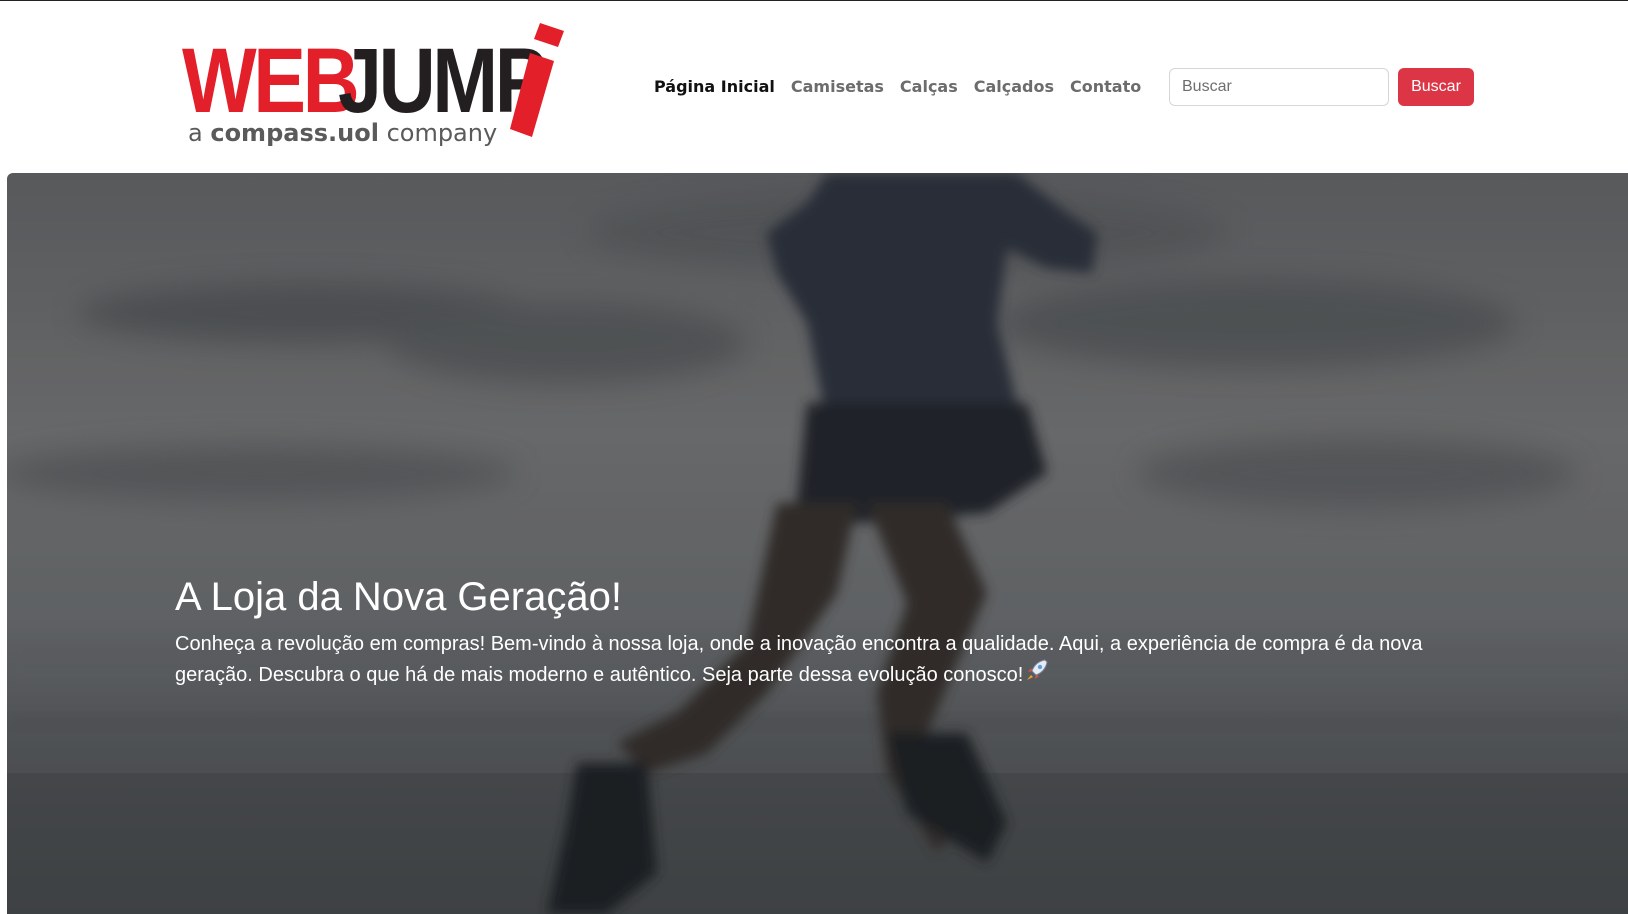  Describe the element at coordinates (1014, 89) in the screenshot. I see `nav-item-calcados: Calçados` at that location.